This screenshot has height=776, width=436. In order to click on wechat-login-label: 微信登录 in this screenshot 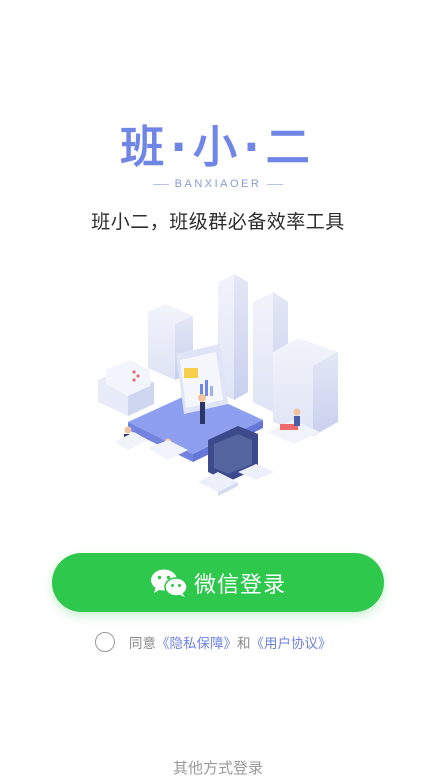, I will do `click(239, 585)`.